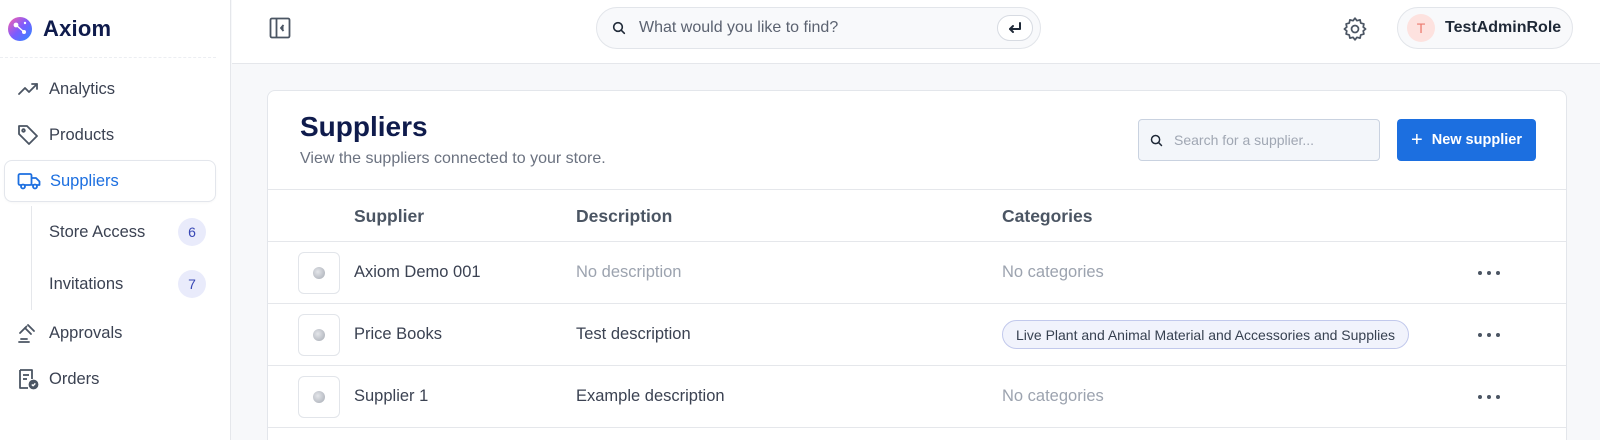 The image size is (1600, 440). What do you see at coordinates (389, 216) in the screenshot?
I see `column-header-supplier: Supplier` at bounding box center [389, 216].